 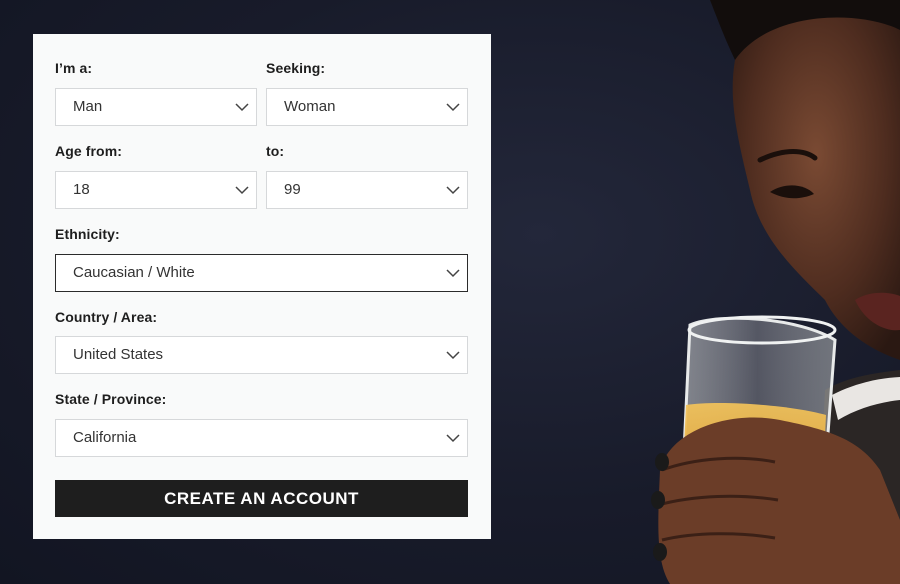 What do you see at coordinates (89, 151) in the screenshot?
I see `age-from-label: Age from:` at bounding box center [89, 151].